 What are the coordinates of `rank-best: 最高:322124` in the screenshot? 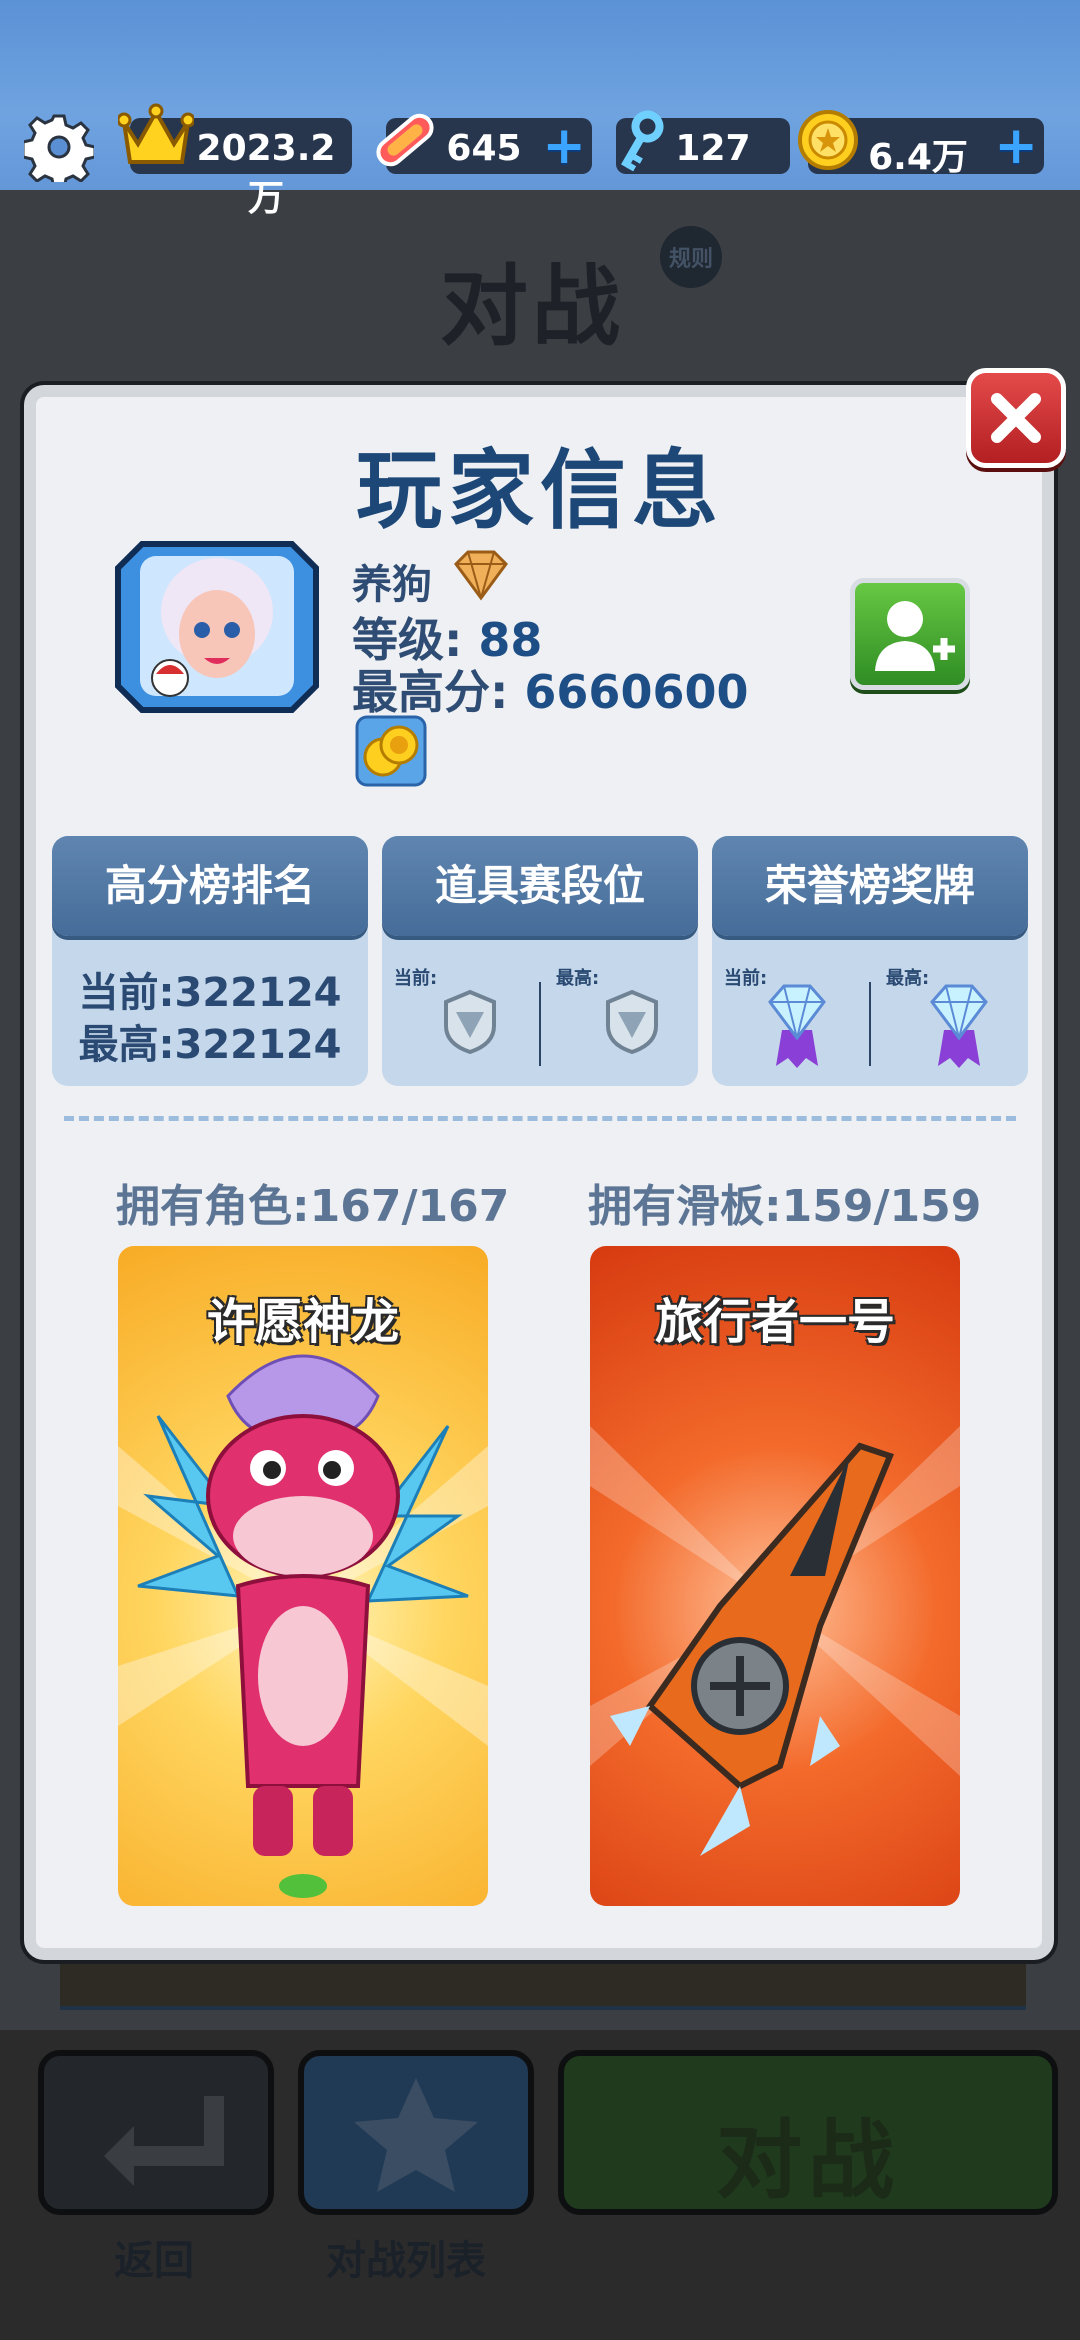 It's located at (210, 1045).